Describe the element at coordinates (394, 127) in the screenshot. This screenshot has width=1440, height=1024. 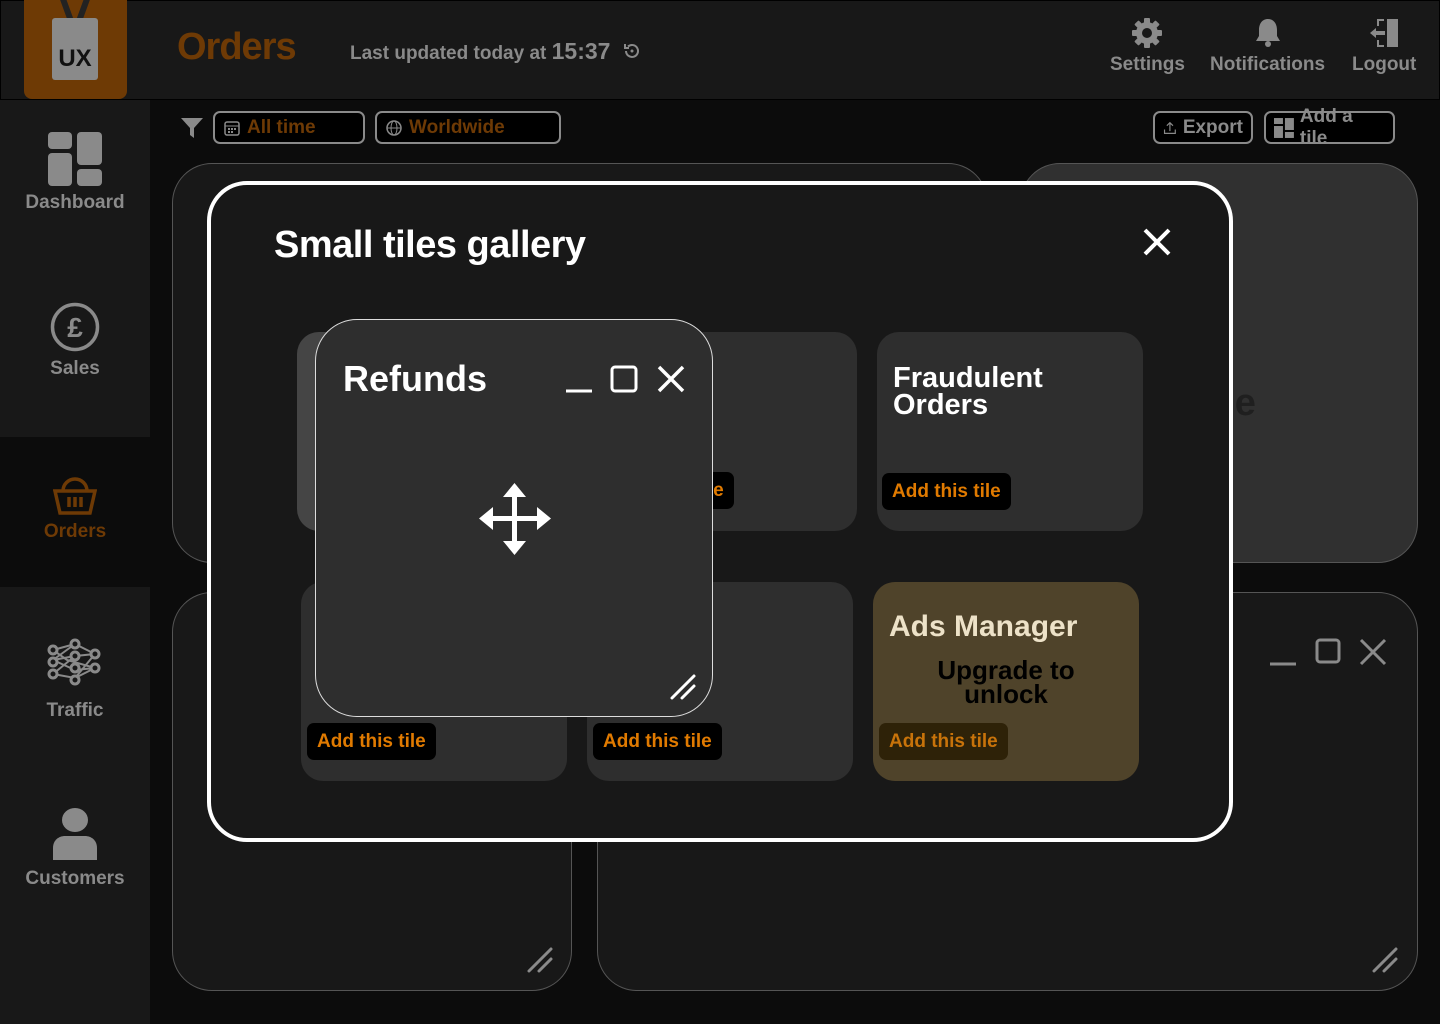
I see `globe-icon` at that location.